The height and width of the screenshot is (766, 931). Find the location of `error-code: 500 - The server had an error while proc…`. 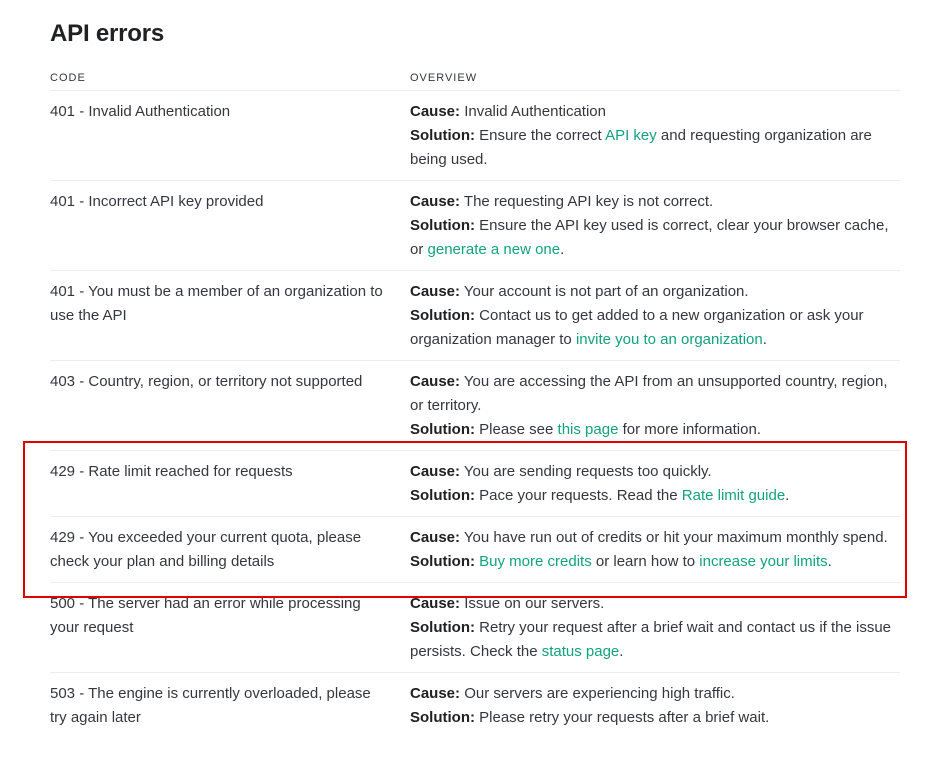

error-code: 500 - The server had an error while proc… is located at coordinates (205, 615).